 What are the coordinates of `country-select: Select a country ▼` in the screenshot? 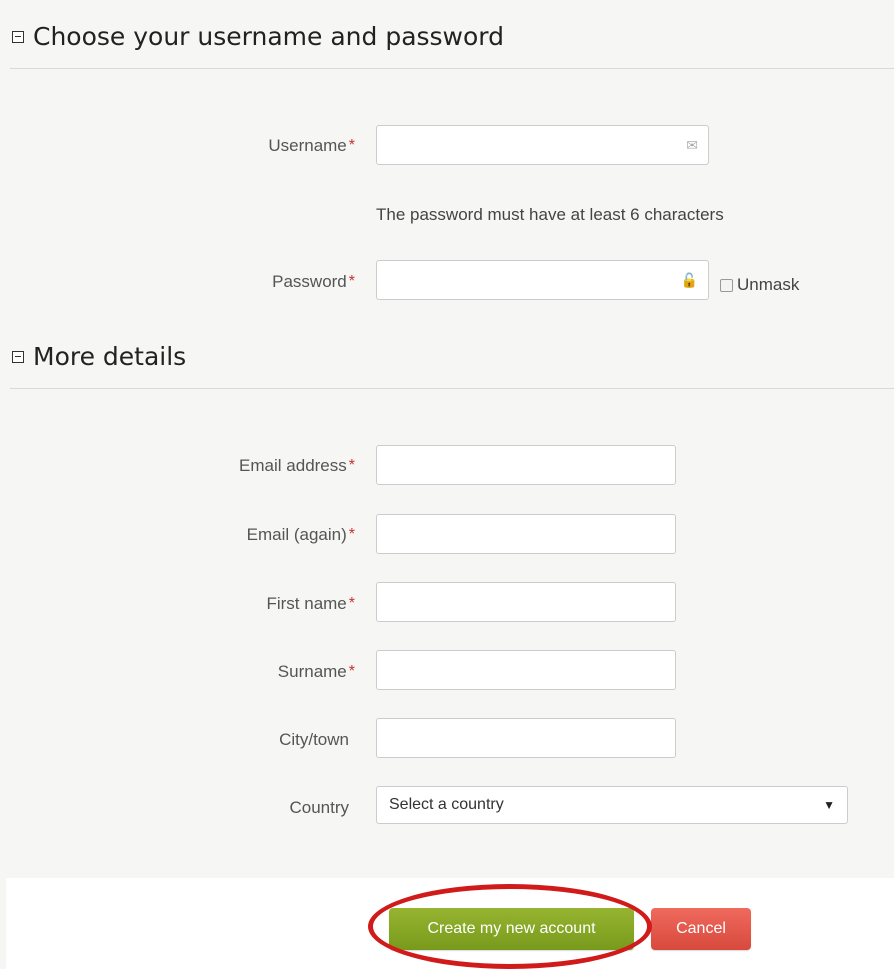 It's located at (612, 805).